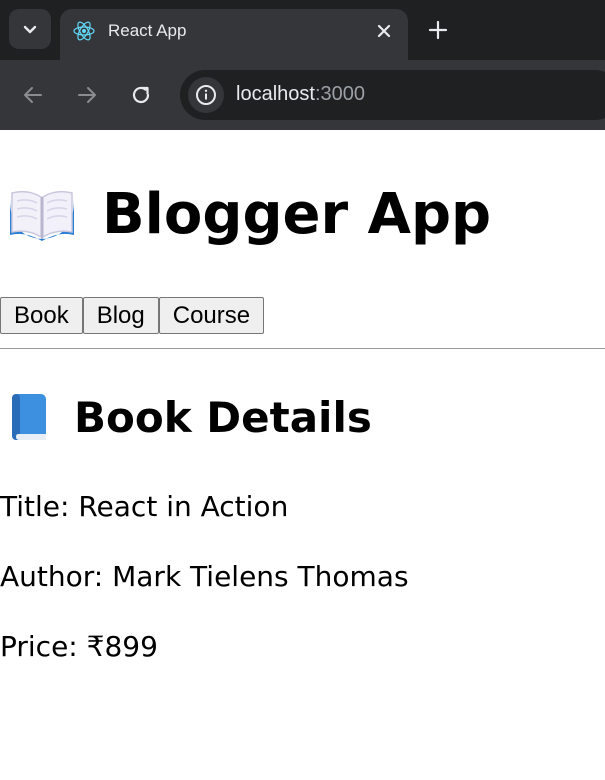 The image size is (605, 780). What do you see at coordinates (120, 315) in the screenshot?
I see `blog-button: Blog` at bounding box center [120, 315].